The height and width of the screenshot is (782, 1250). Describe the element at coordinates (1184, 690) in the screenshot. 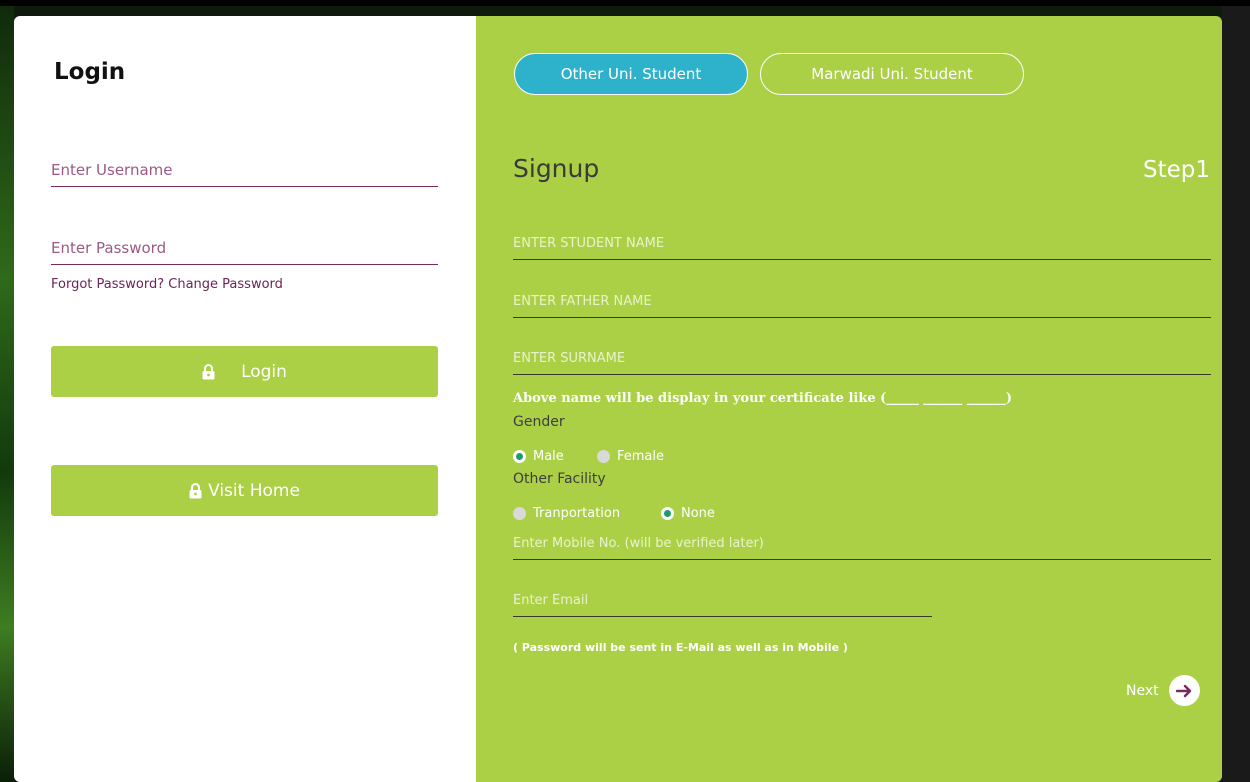

I see `arrow-right-icon` at that location.